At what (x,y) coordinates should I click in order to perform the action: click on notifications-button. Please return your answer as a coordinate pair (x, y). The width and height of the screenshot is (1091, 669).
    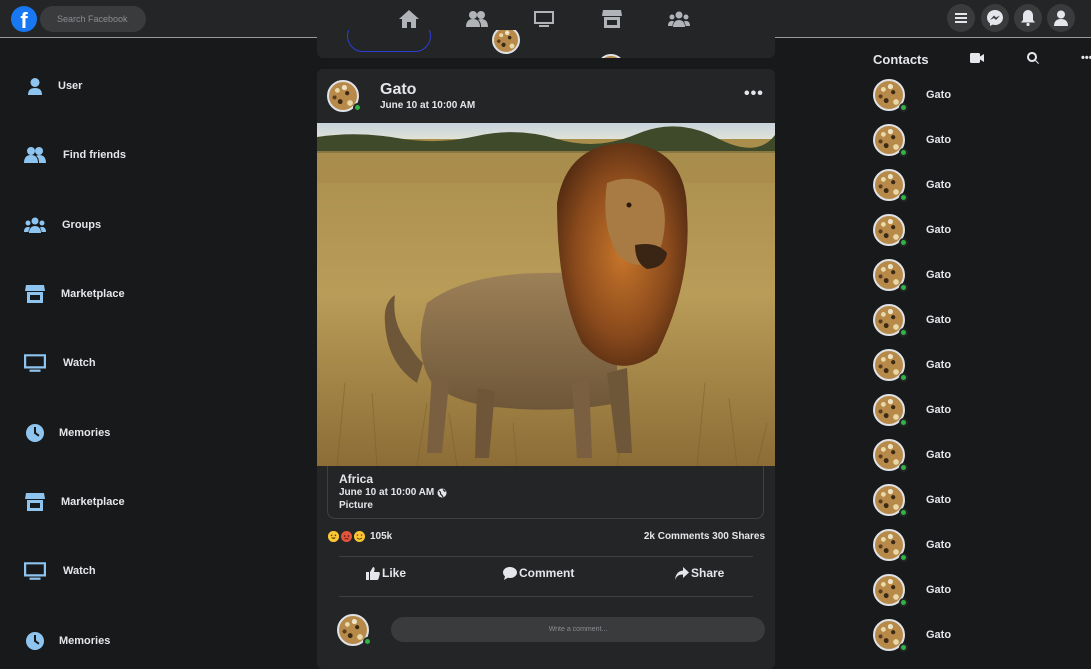
    Looking at the image, I should click on (1028, 18).